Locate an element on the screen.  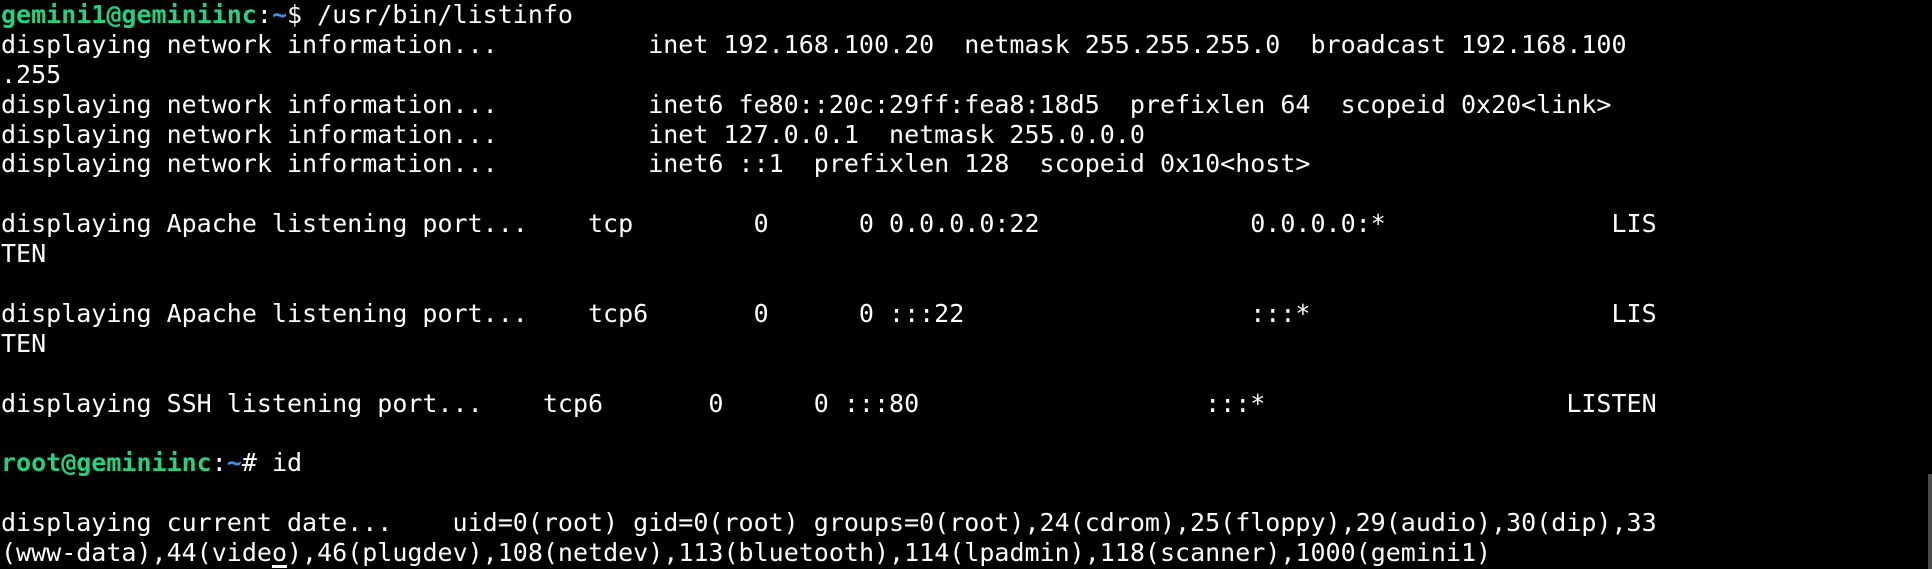
prompt-symbol: # is located at coordinates (256, 463).